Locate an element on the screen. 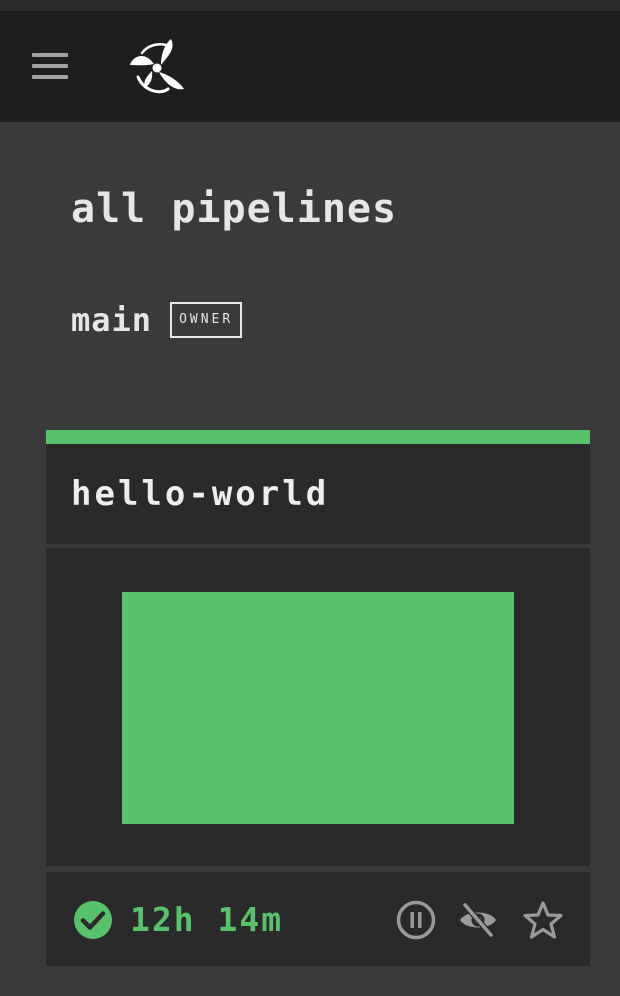  concourse-logo-icon is located at coordinates (157, 68).